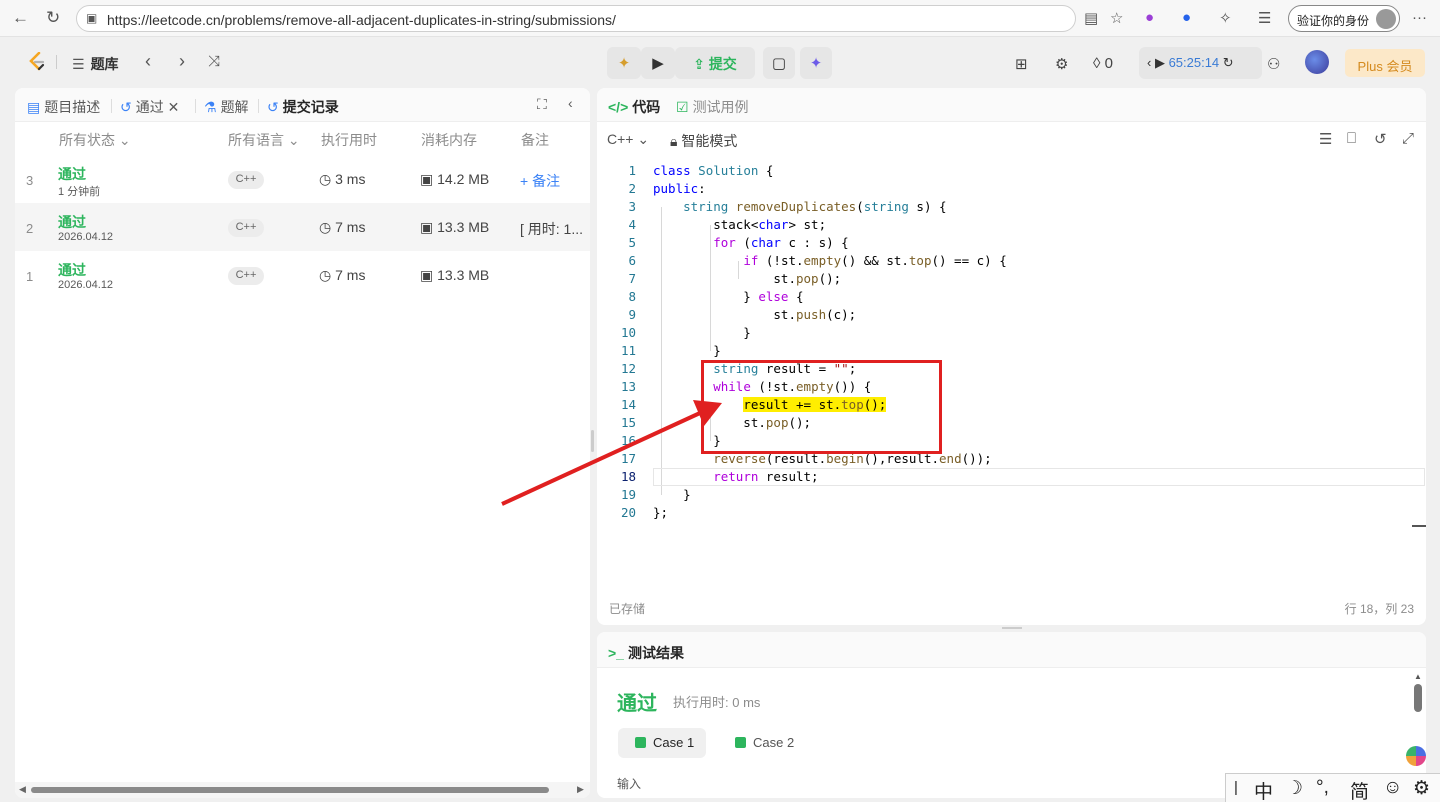 The image size is (1440, 802). What do you see at coordinates (687, 350) in the screenshot?
I see `code-text: }` at bounding box center [687, 350].